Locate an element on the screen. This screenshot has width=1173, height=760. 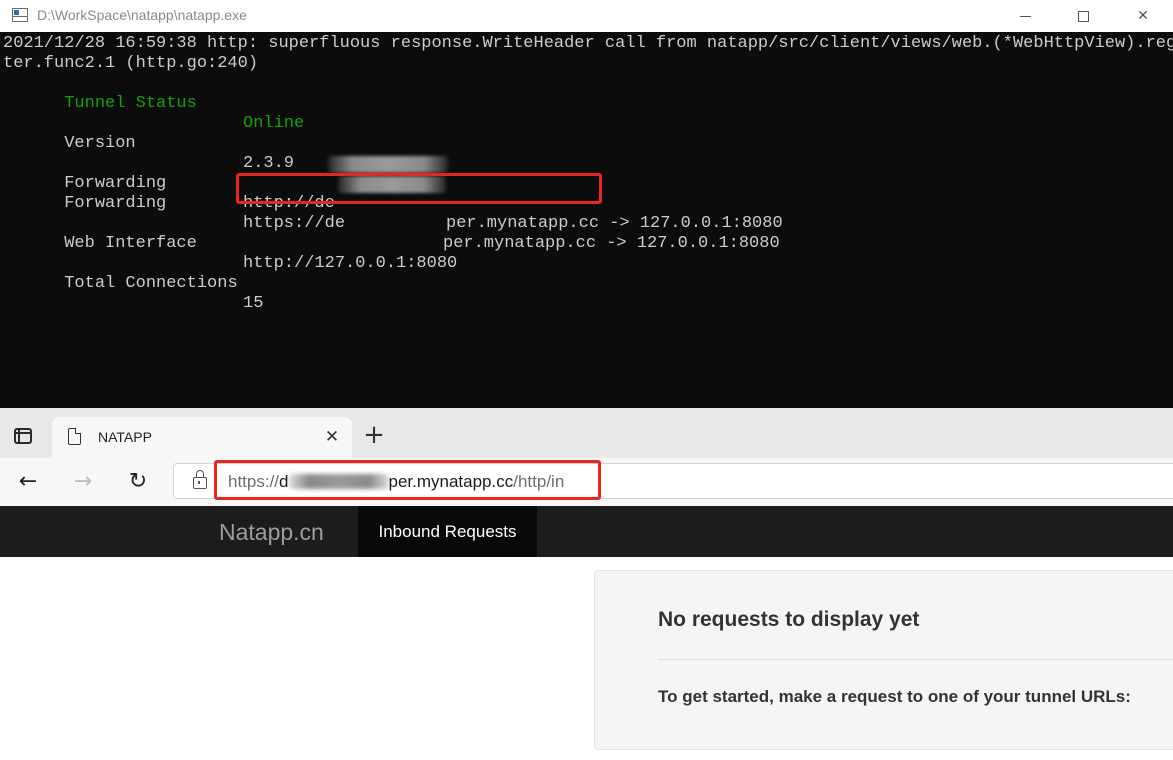
plus-icon: + is located at coordinates (374, 435).